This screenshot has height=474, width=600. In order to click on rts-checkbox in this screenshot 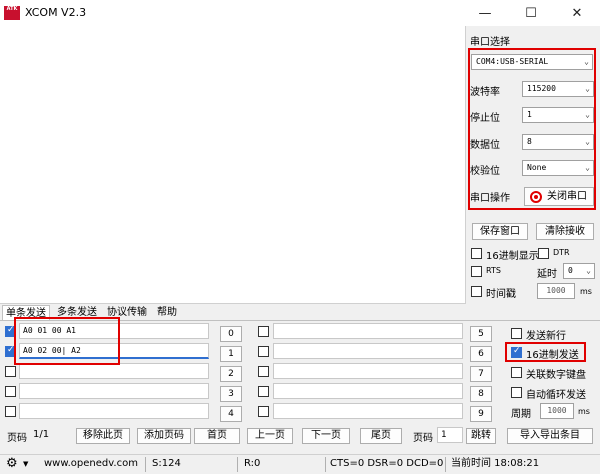, I will do `click(476, 271)`.